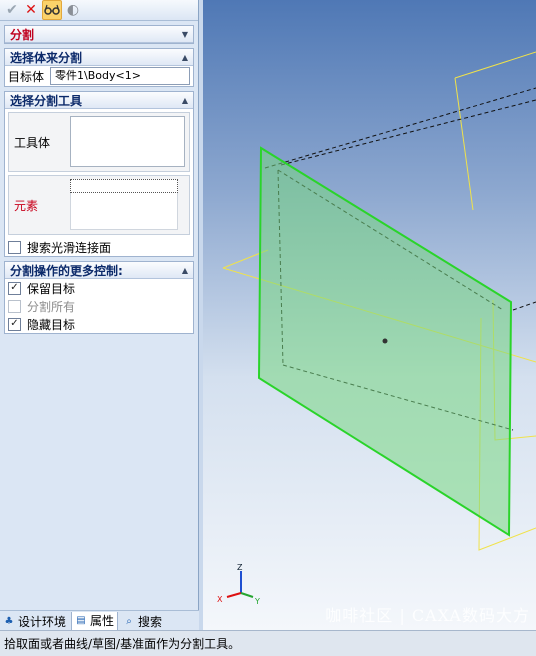 The width and height of the screenshot is (536, 656). What do you see at coordinates (52, 10) in the screenshot?
I see `preview-glasses-icon` at bounding box center [52, 10].